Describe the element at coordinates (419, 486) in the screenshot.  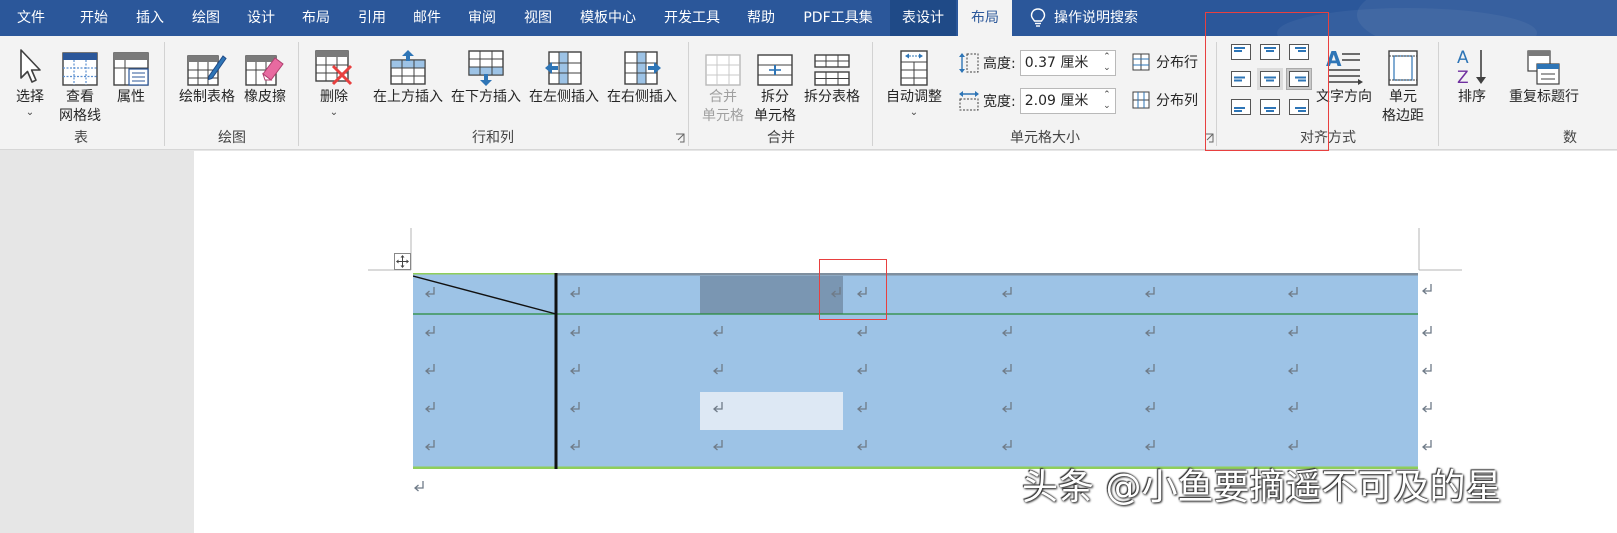
I see `paragraph-mark-icon` at that location.